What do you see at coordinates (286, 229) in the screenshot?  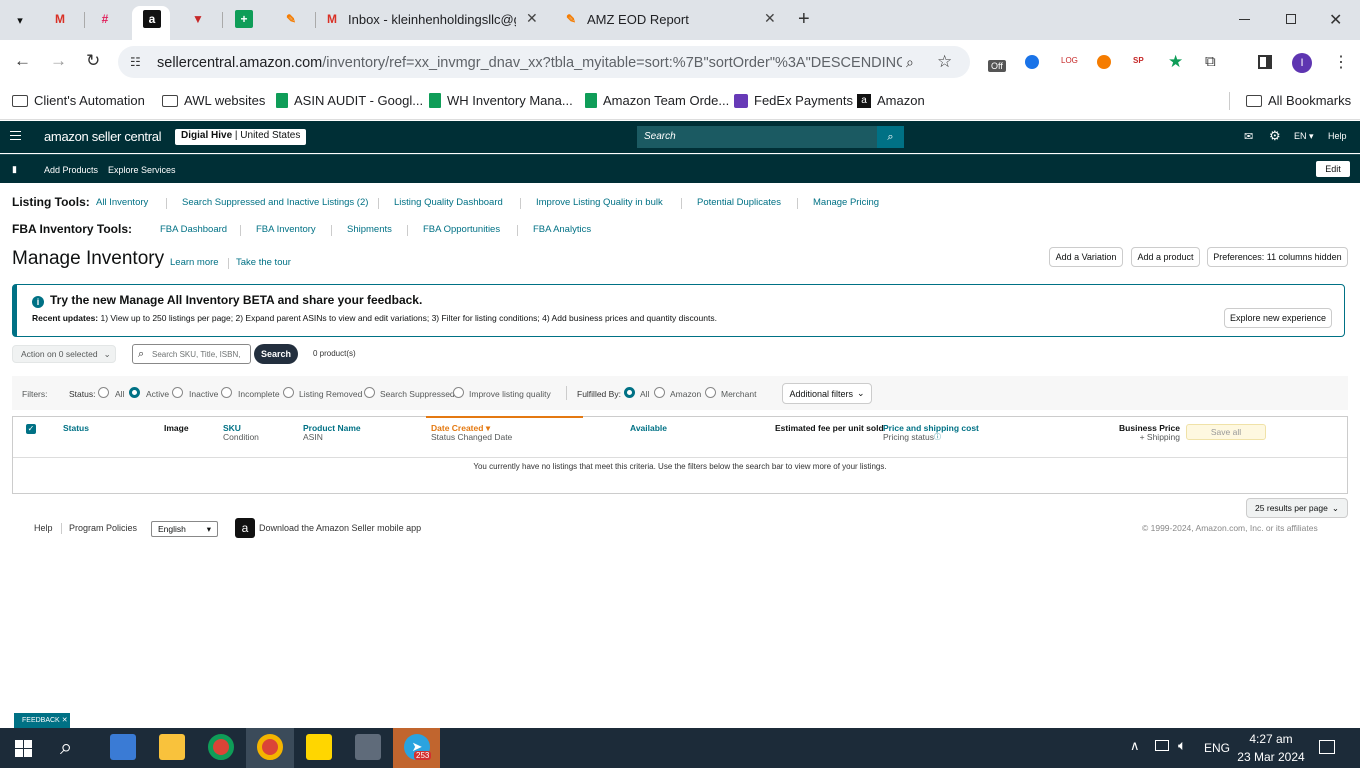 I see `link-fba-inventory: FBA Inventory` at bounding box center [286, 229].